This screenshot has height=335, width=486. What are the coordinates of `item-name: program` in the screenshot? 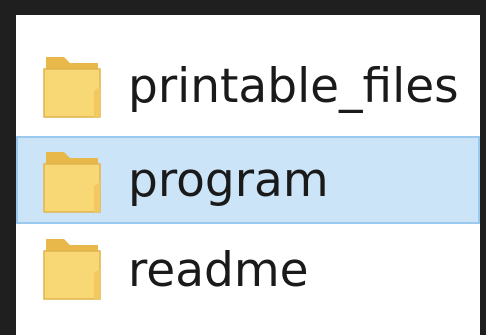 It's located at (228, 180).